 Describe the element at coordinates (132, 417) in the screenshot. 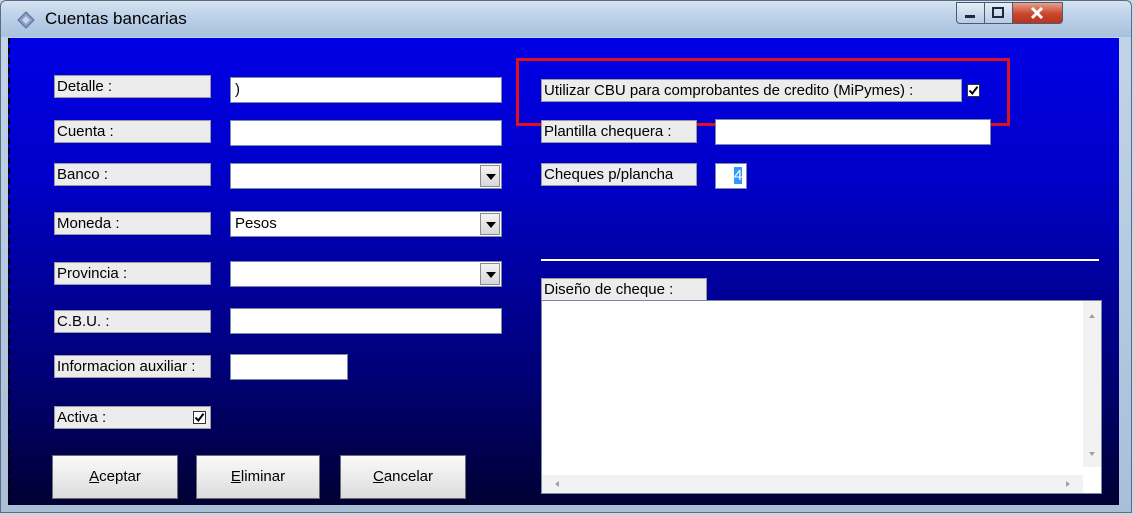

I see `label-activa: Activa :` at that location.